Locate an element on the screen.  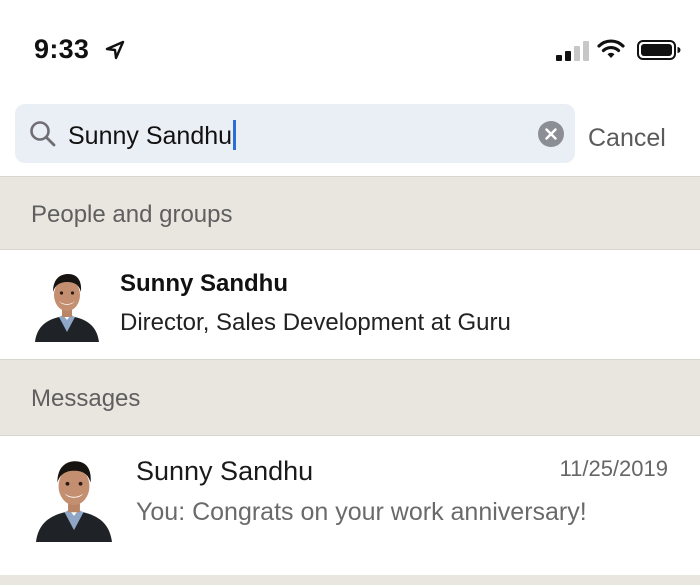
clear-search-button is located at coordinates (551, 134).